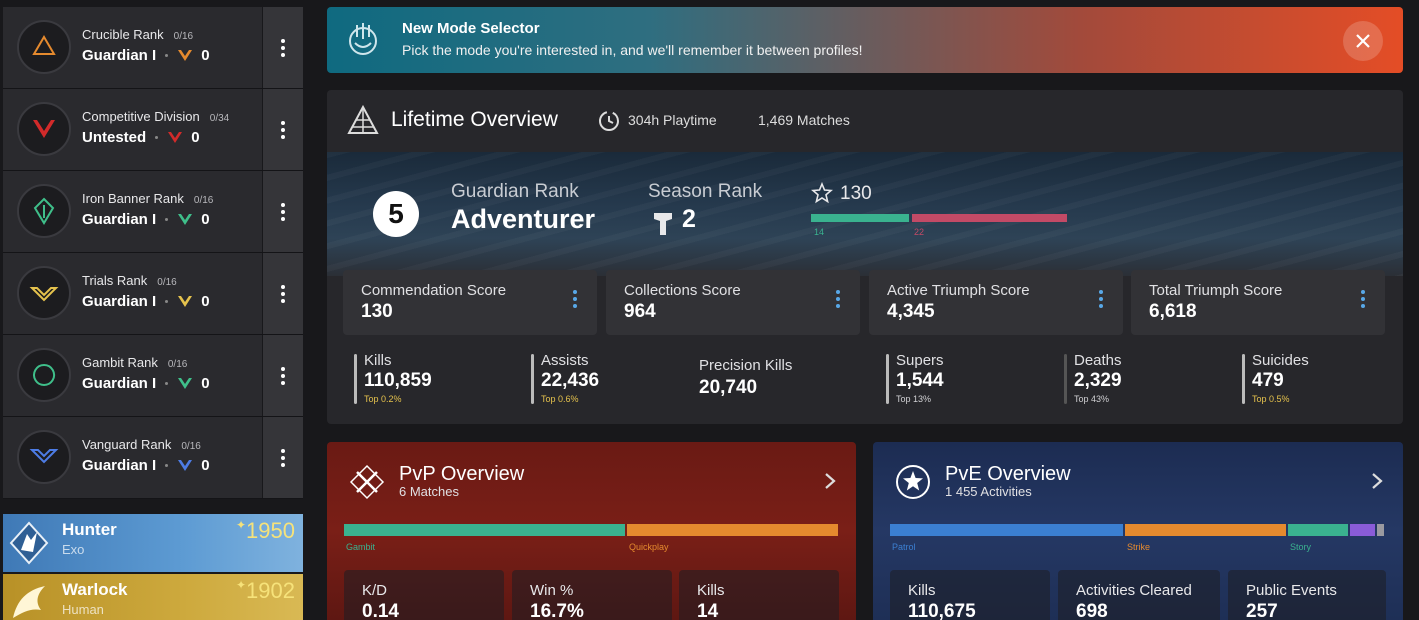  Describe the element at coordinates (141, 116) in the screenshot. I see `rank-name: Competitive Division` at that location.